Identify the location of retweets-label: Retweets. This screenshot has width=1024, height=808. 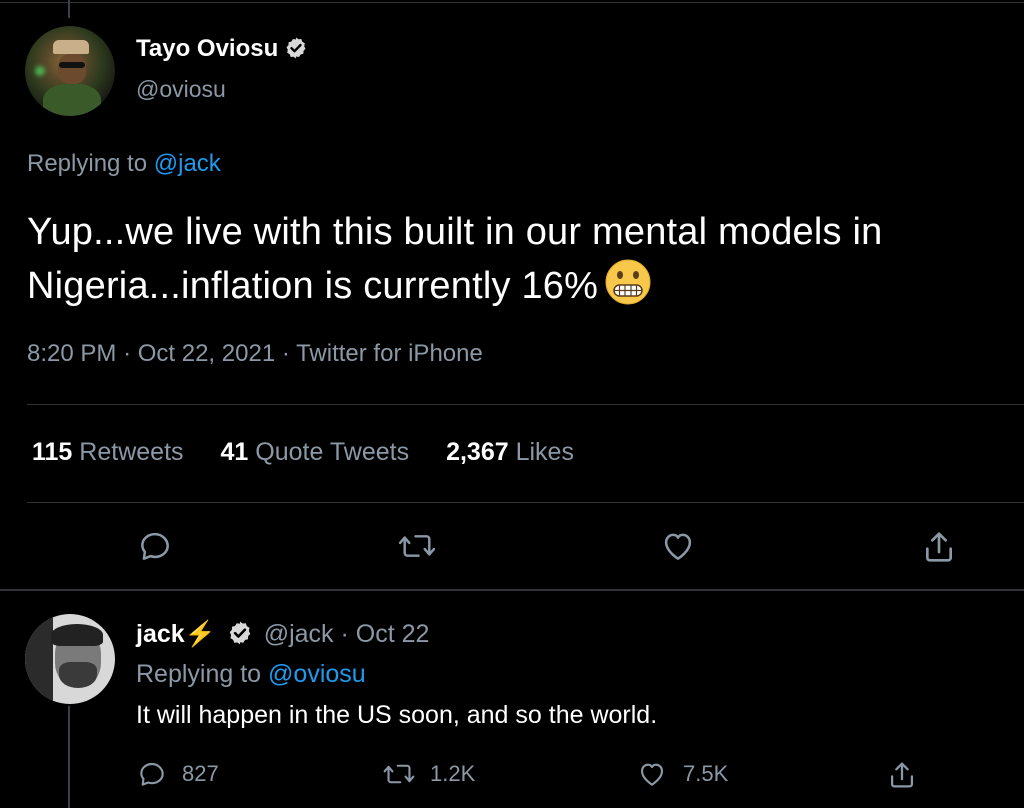
(131, 452).